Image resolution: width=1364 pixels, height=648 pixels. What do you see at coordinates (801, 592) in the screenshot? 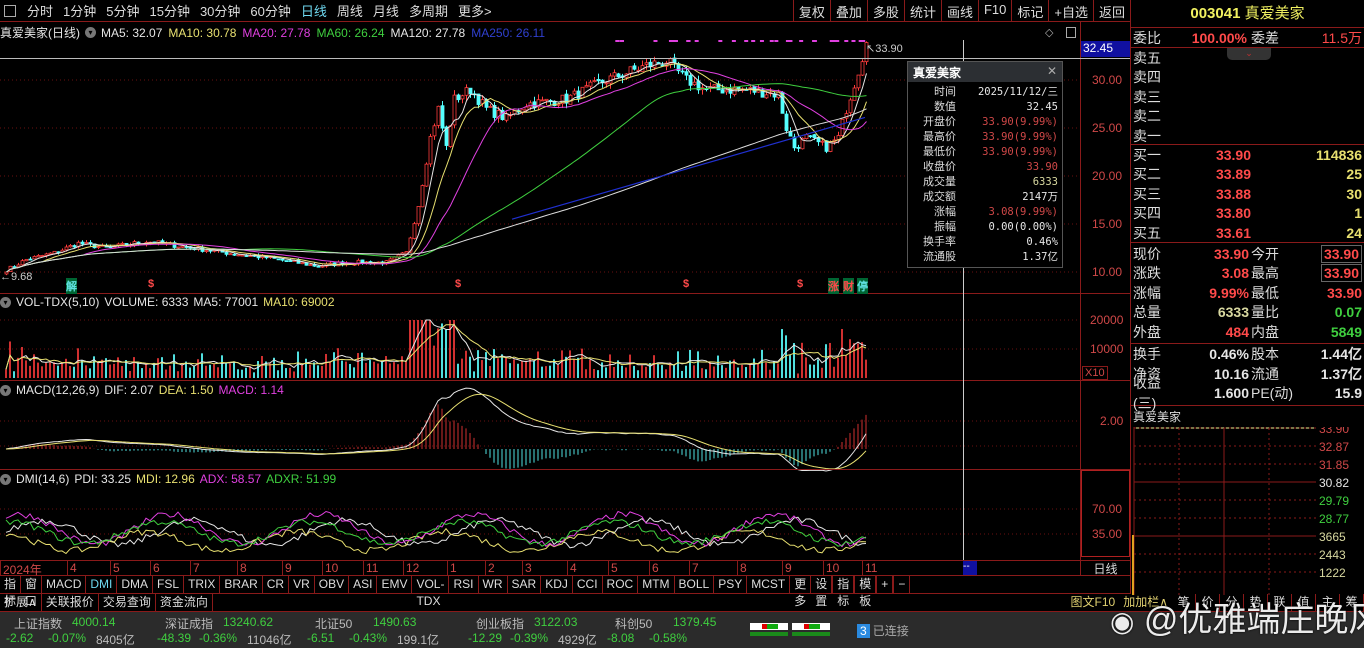
I see `indicator-tab: 更多` at bounding box center [801, 592].